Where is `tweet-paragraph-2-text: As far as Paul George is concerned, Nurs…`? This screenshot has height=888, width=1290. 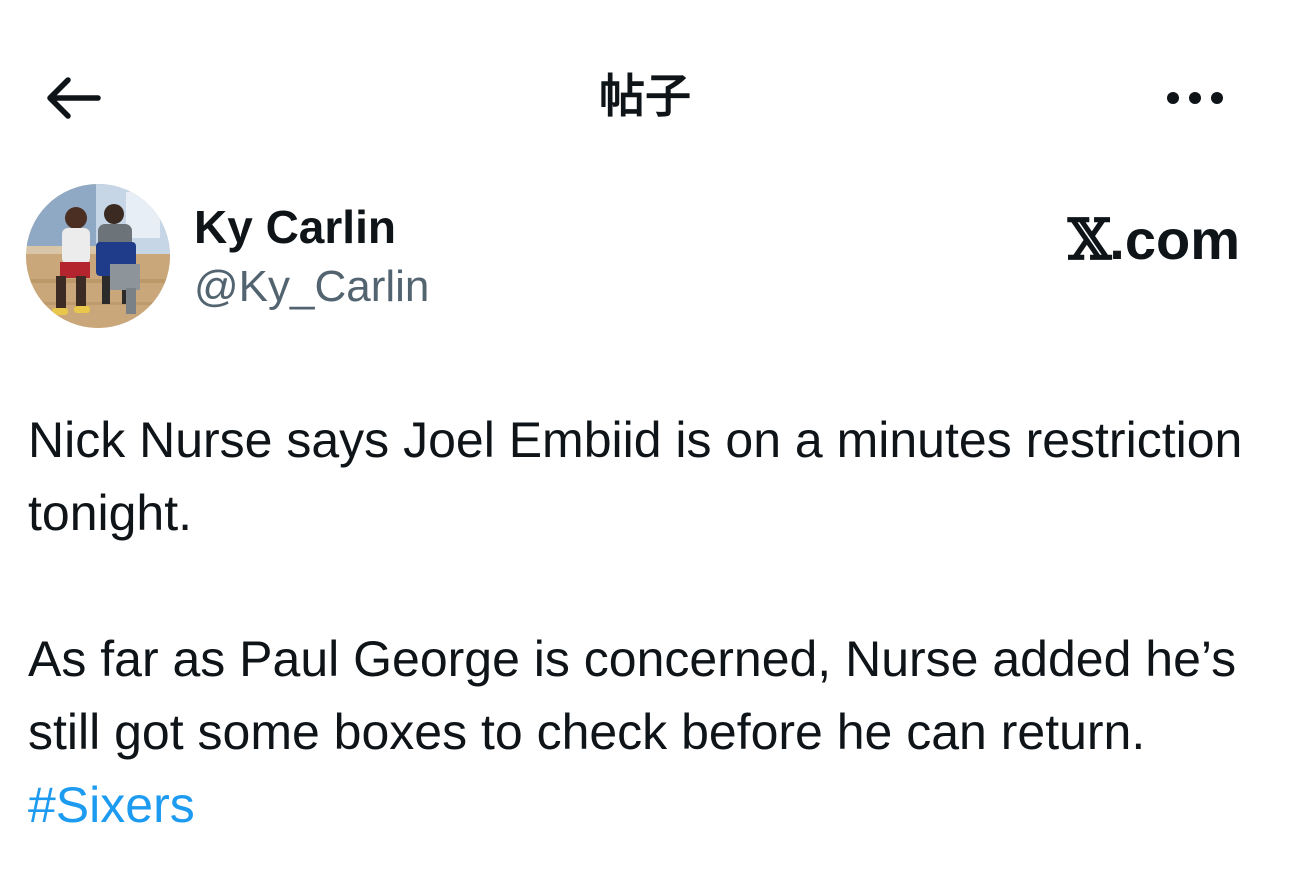
tweet-paragraph-2-text: As far as Paul George is concerned, Nurs… is located at coordinates (632, 695).